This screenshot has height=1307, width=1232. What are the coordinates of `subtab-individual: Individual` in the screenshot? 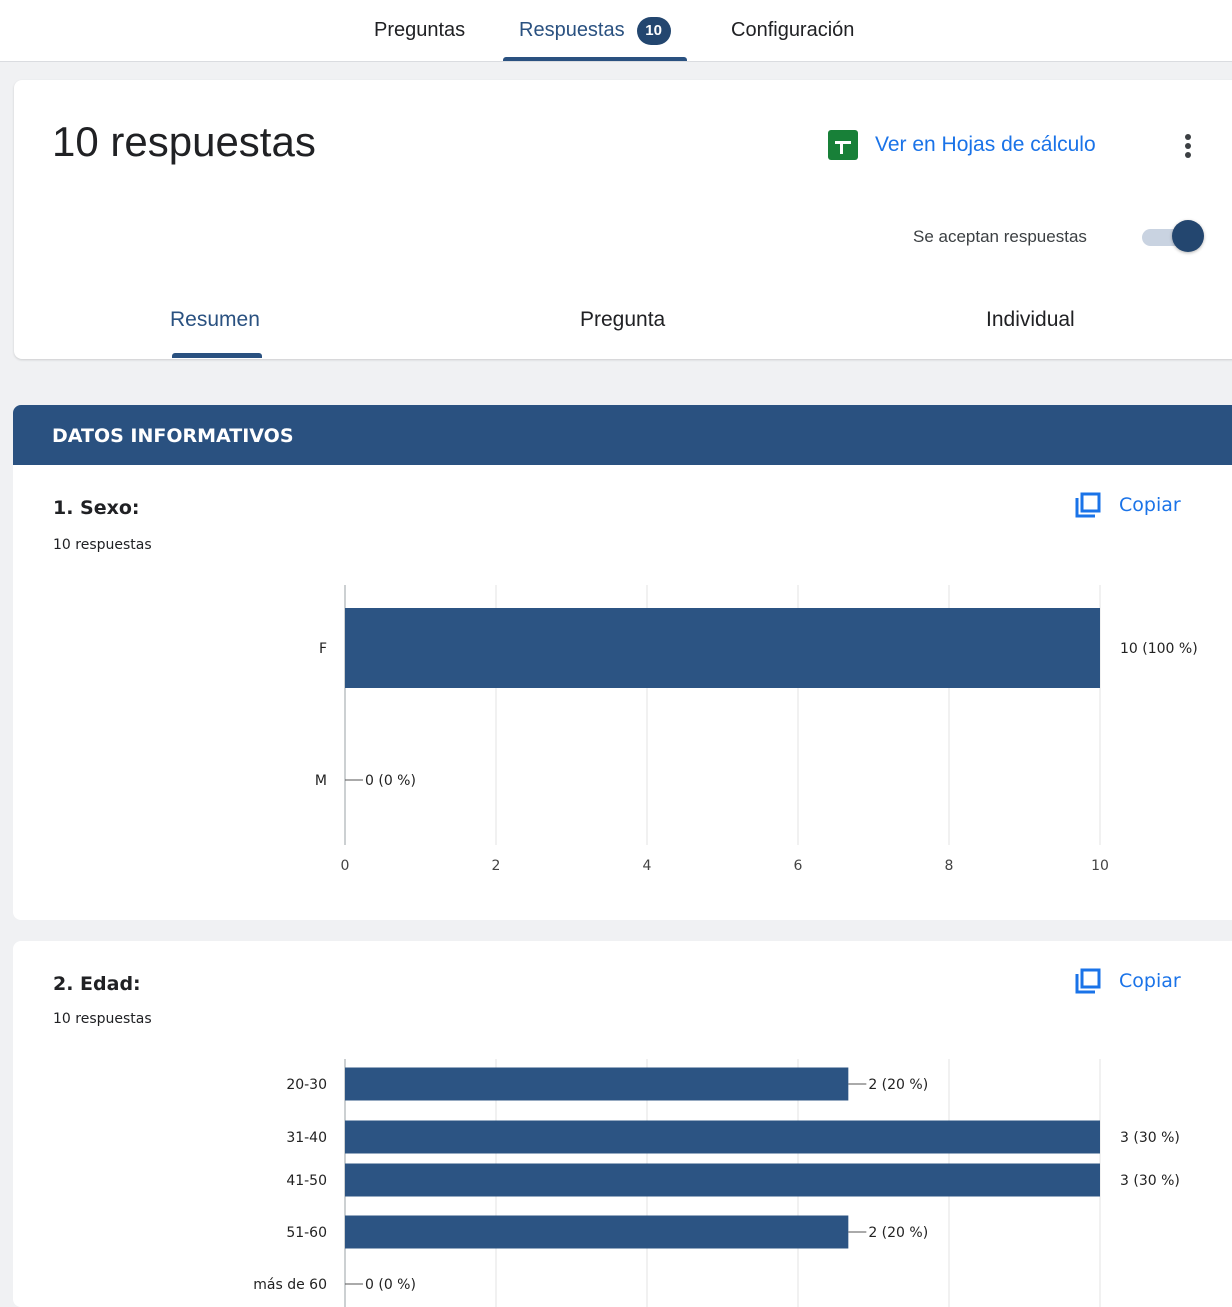 It's located at (1030, 320).